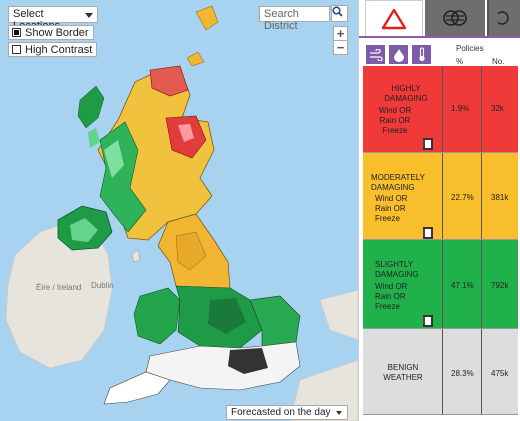 Image resolution: width=520 pixels, height=421 pixels. Describe the element at coordinates (223, 366) in the screenshot. I see `south-england-region` at that location.